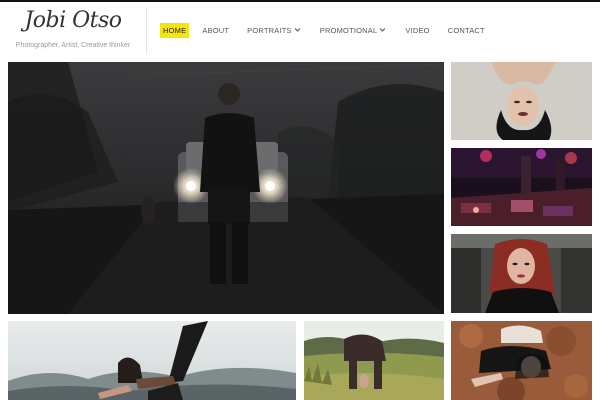  Describe the element at coordinates (152, 360) in the screenshot. I see `gallery-photo-yoga-valley` at that location.